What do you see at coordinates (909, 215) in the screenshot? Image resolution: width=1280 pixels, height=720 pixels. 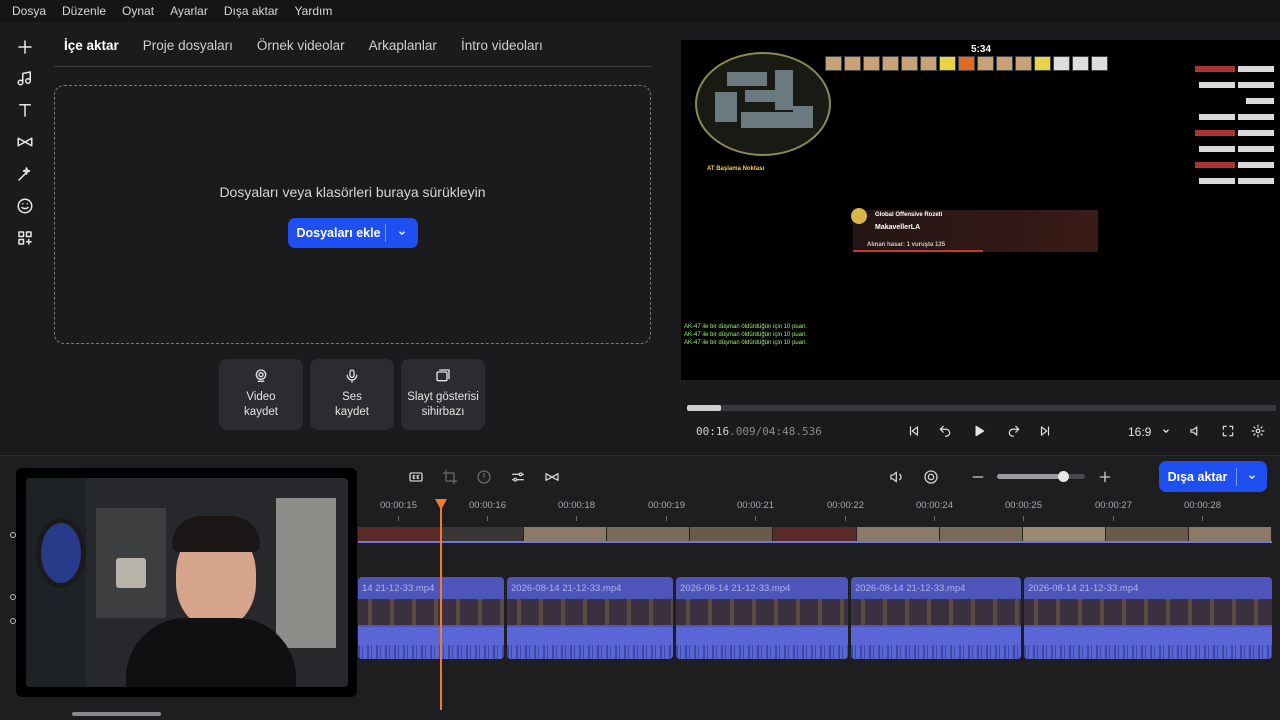 I see `badge-title: Global Offensive Rozeti` at bounding box center [909, 215].